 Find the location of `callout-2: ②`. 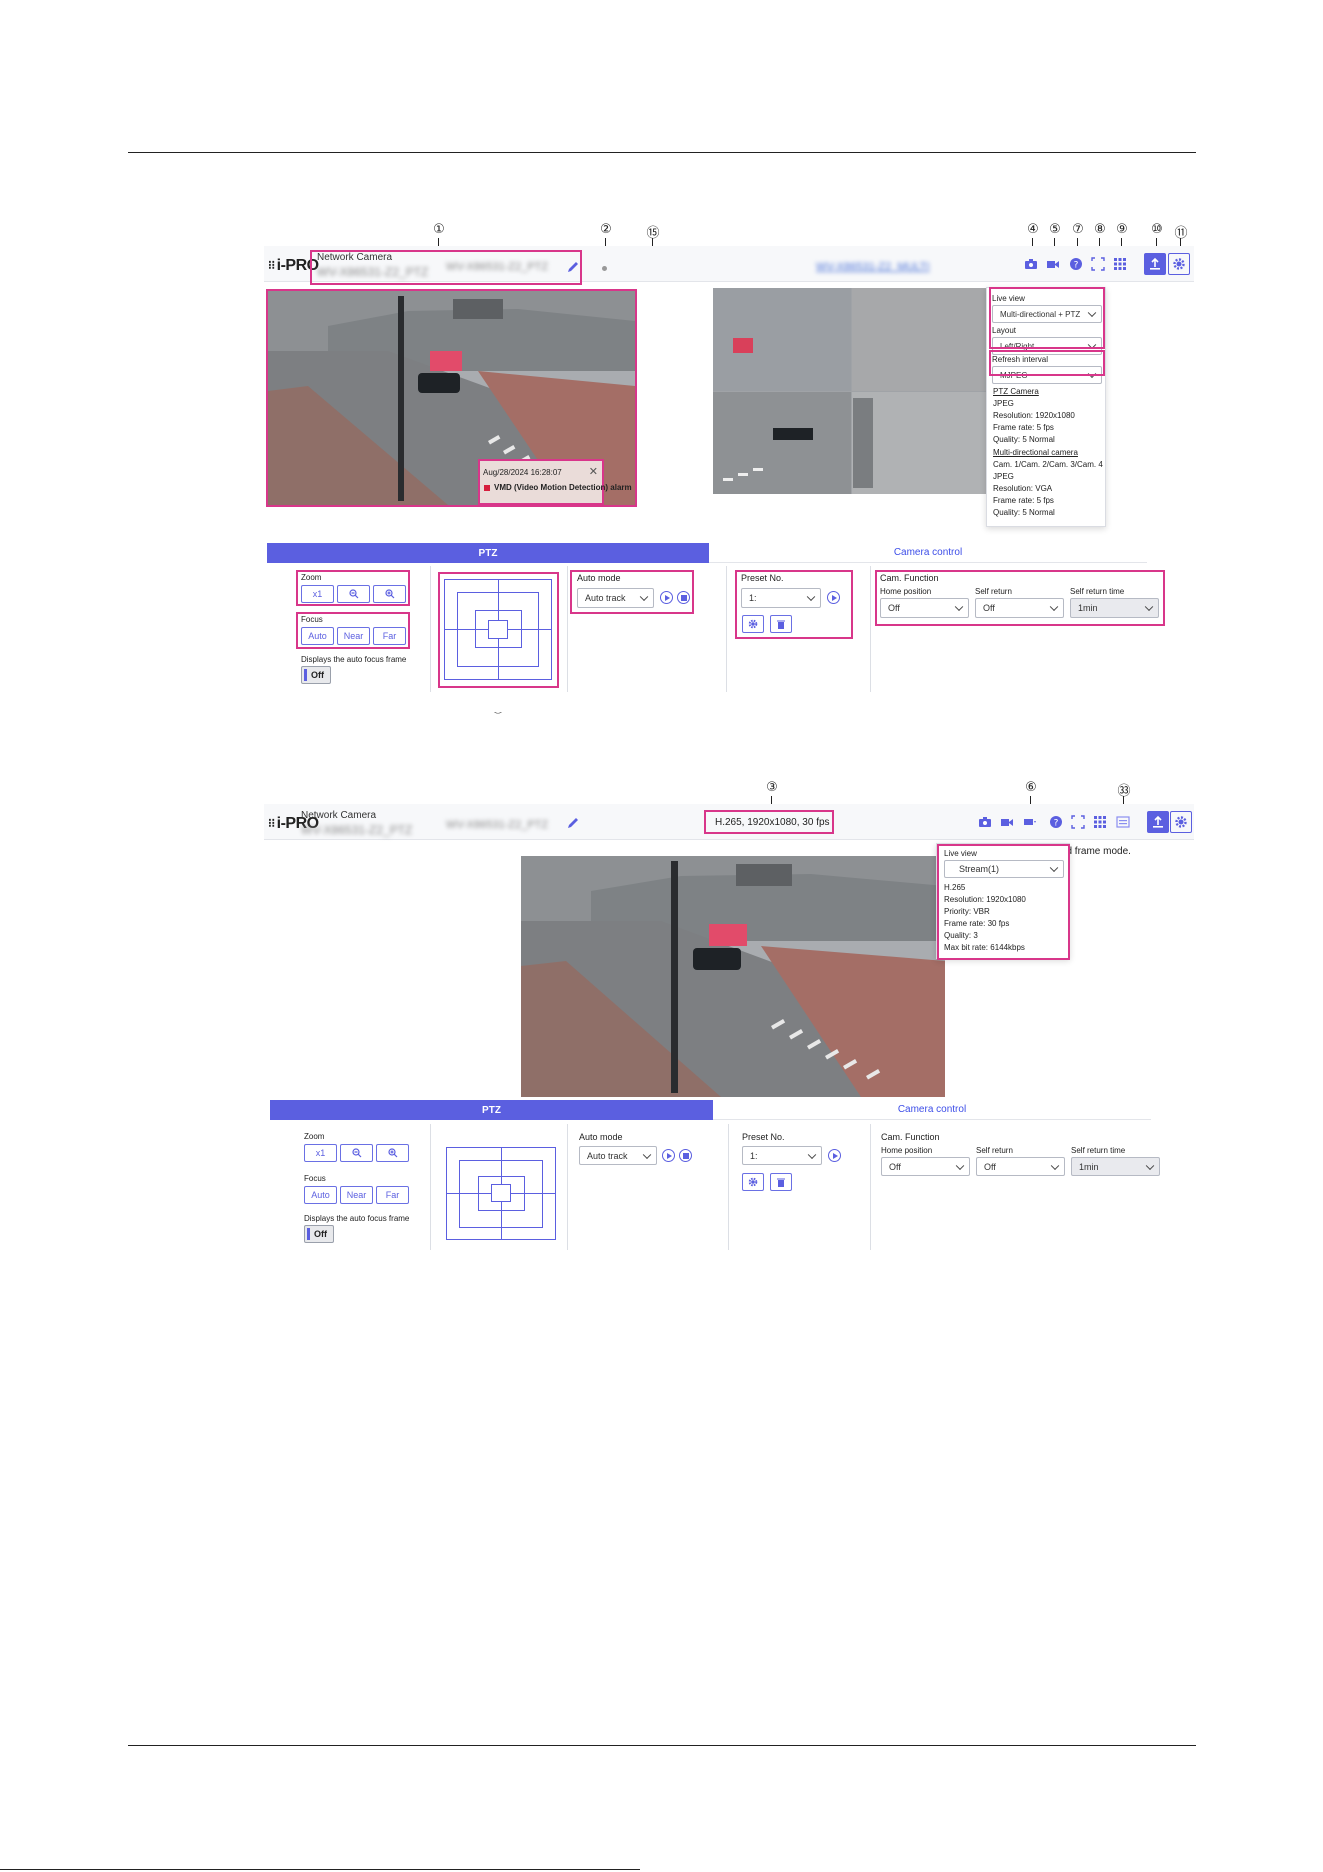

callout-2: ② is located at coordinates (606, 229).